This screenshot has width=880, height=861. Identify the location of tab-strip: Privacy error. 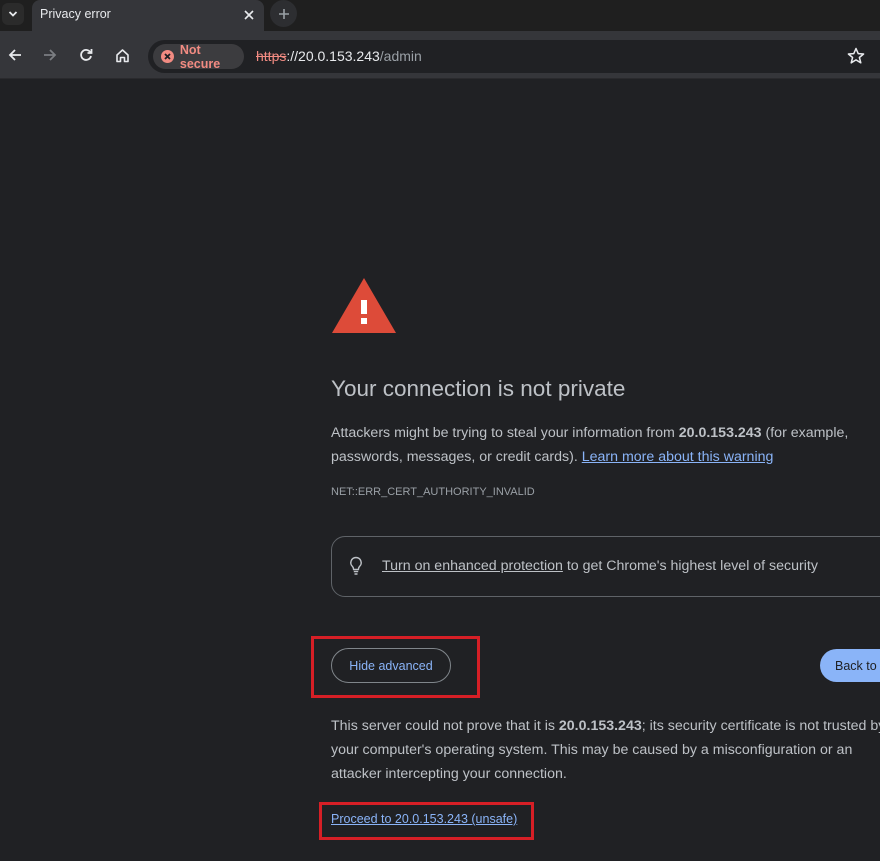
(440, 15).